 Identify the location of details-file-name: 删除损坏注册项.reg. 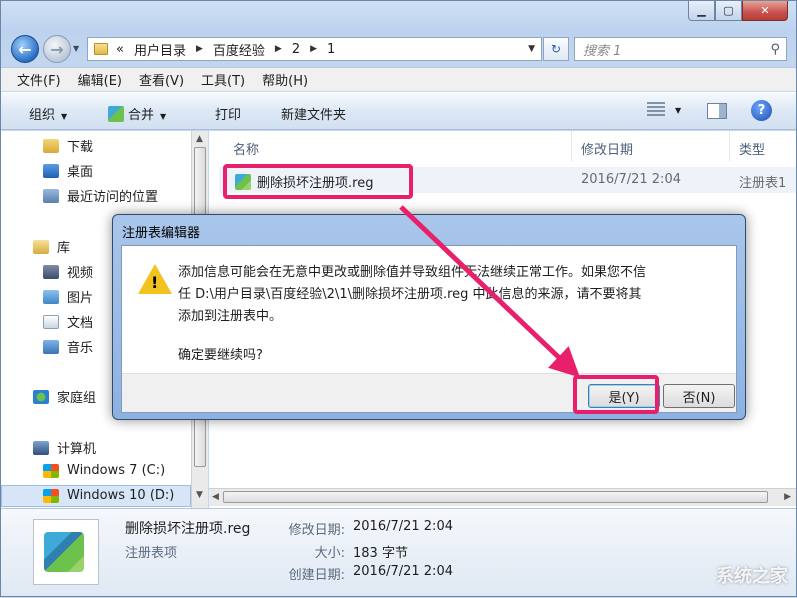
(188, 529).